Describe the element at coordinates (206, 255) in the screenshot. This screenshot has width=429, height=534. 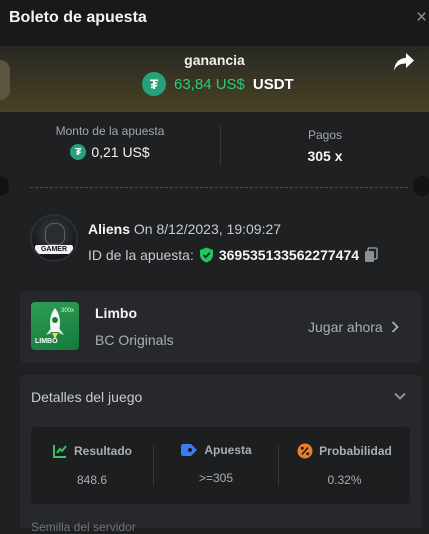
I see `verified-shield-icon` at that location.